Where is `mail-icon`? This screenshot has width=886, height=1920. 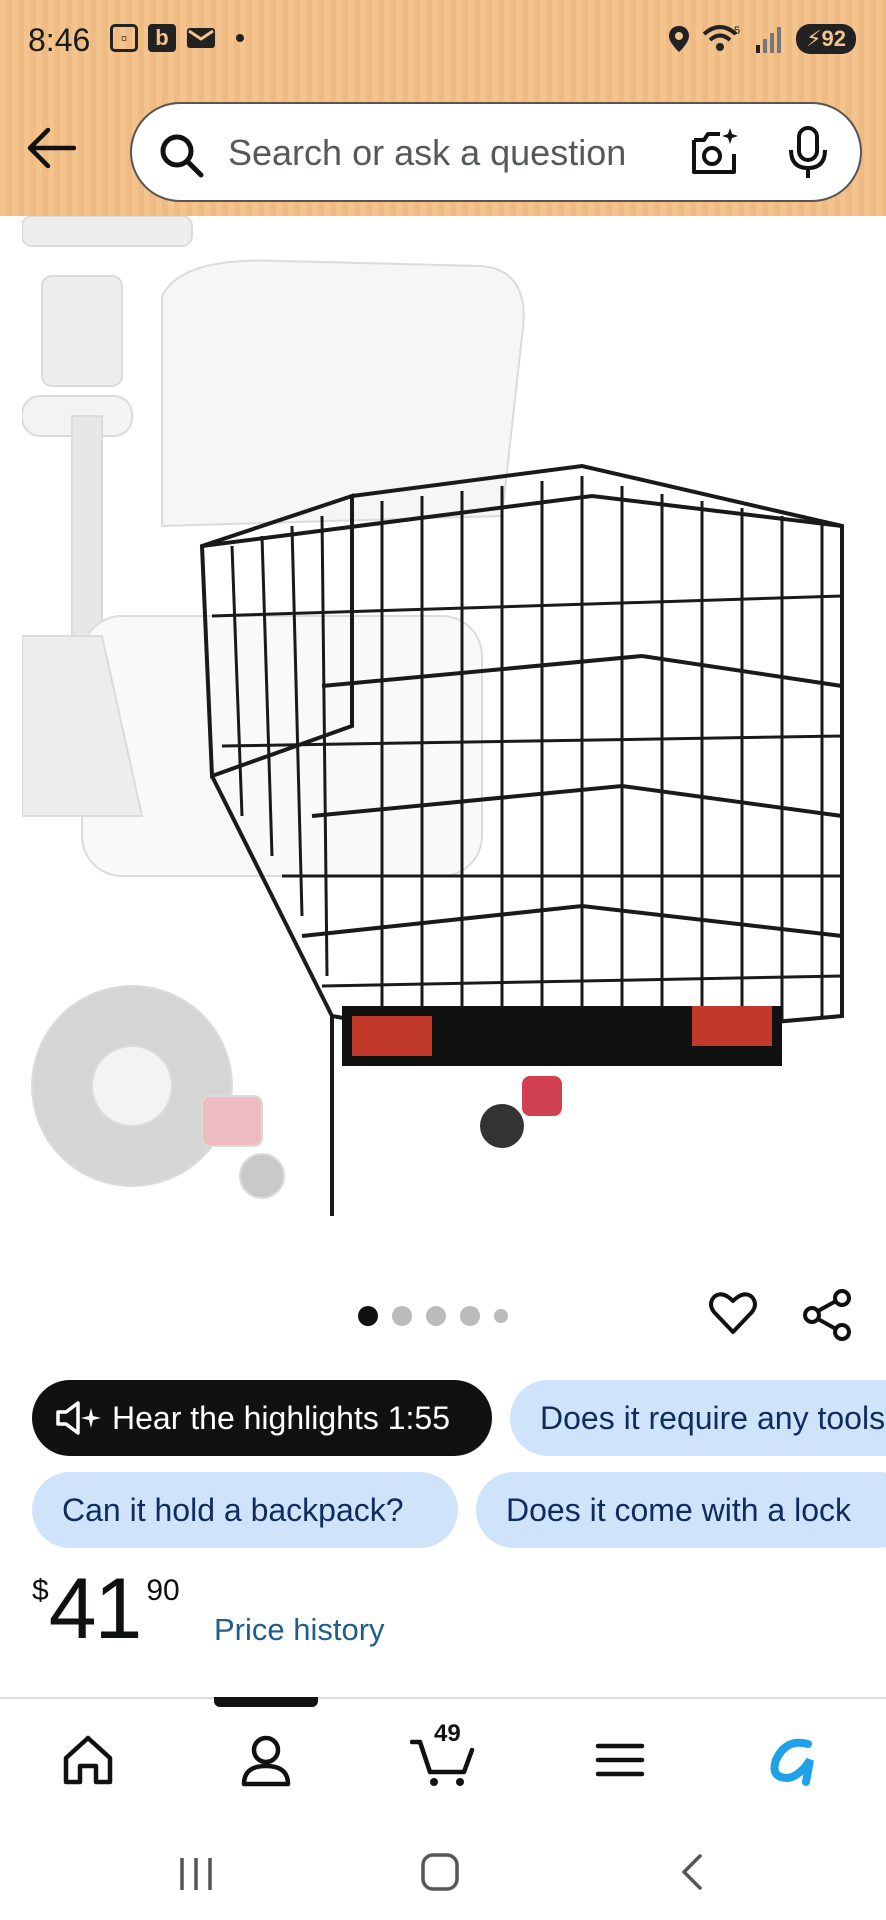
mail-icon is located at coordinates (201, 38).